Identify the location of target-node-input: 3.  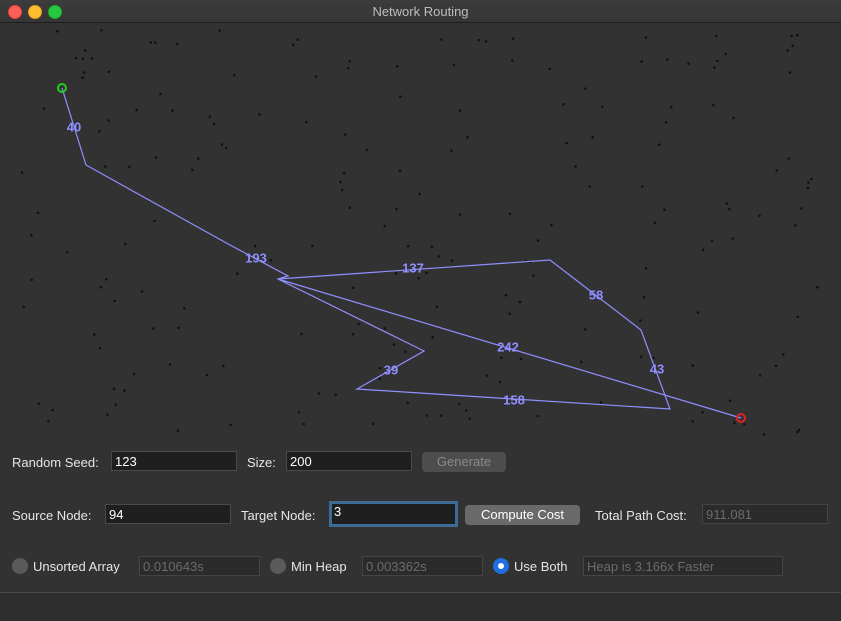
(393, 514).